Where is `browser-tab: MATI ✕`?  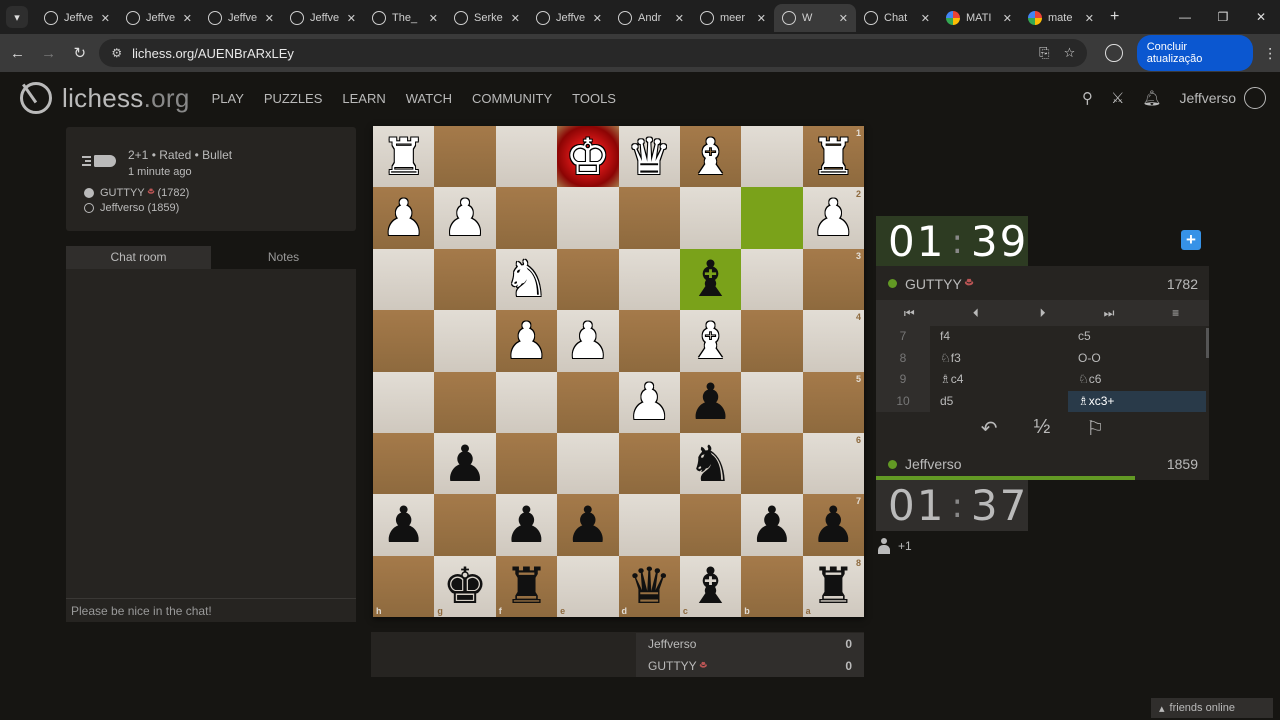
browser-tab: MATI ✕ is located at coordinates (979, 18).